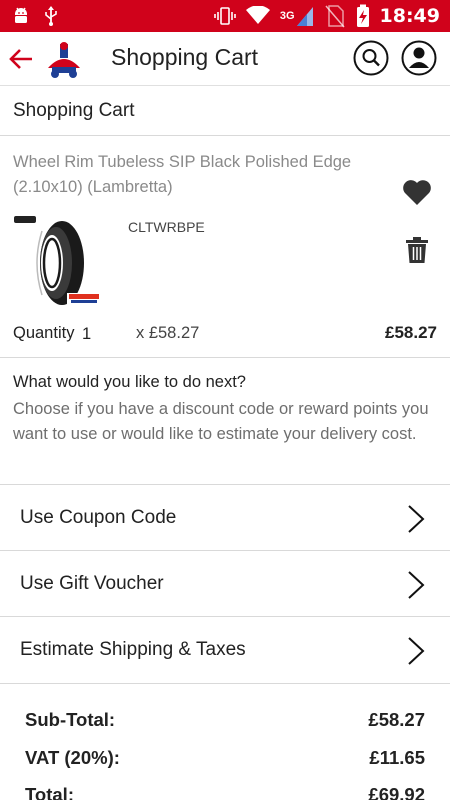 This screenshot has height=800, width=450. Describe the element at coordinates (397, 757) in the screenshot. I see `vat-value: £11.65` at that location.